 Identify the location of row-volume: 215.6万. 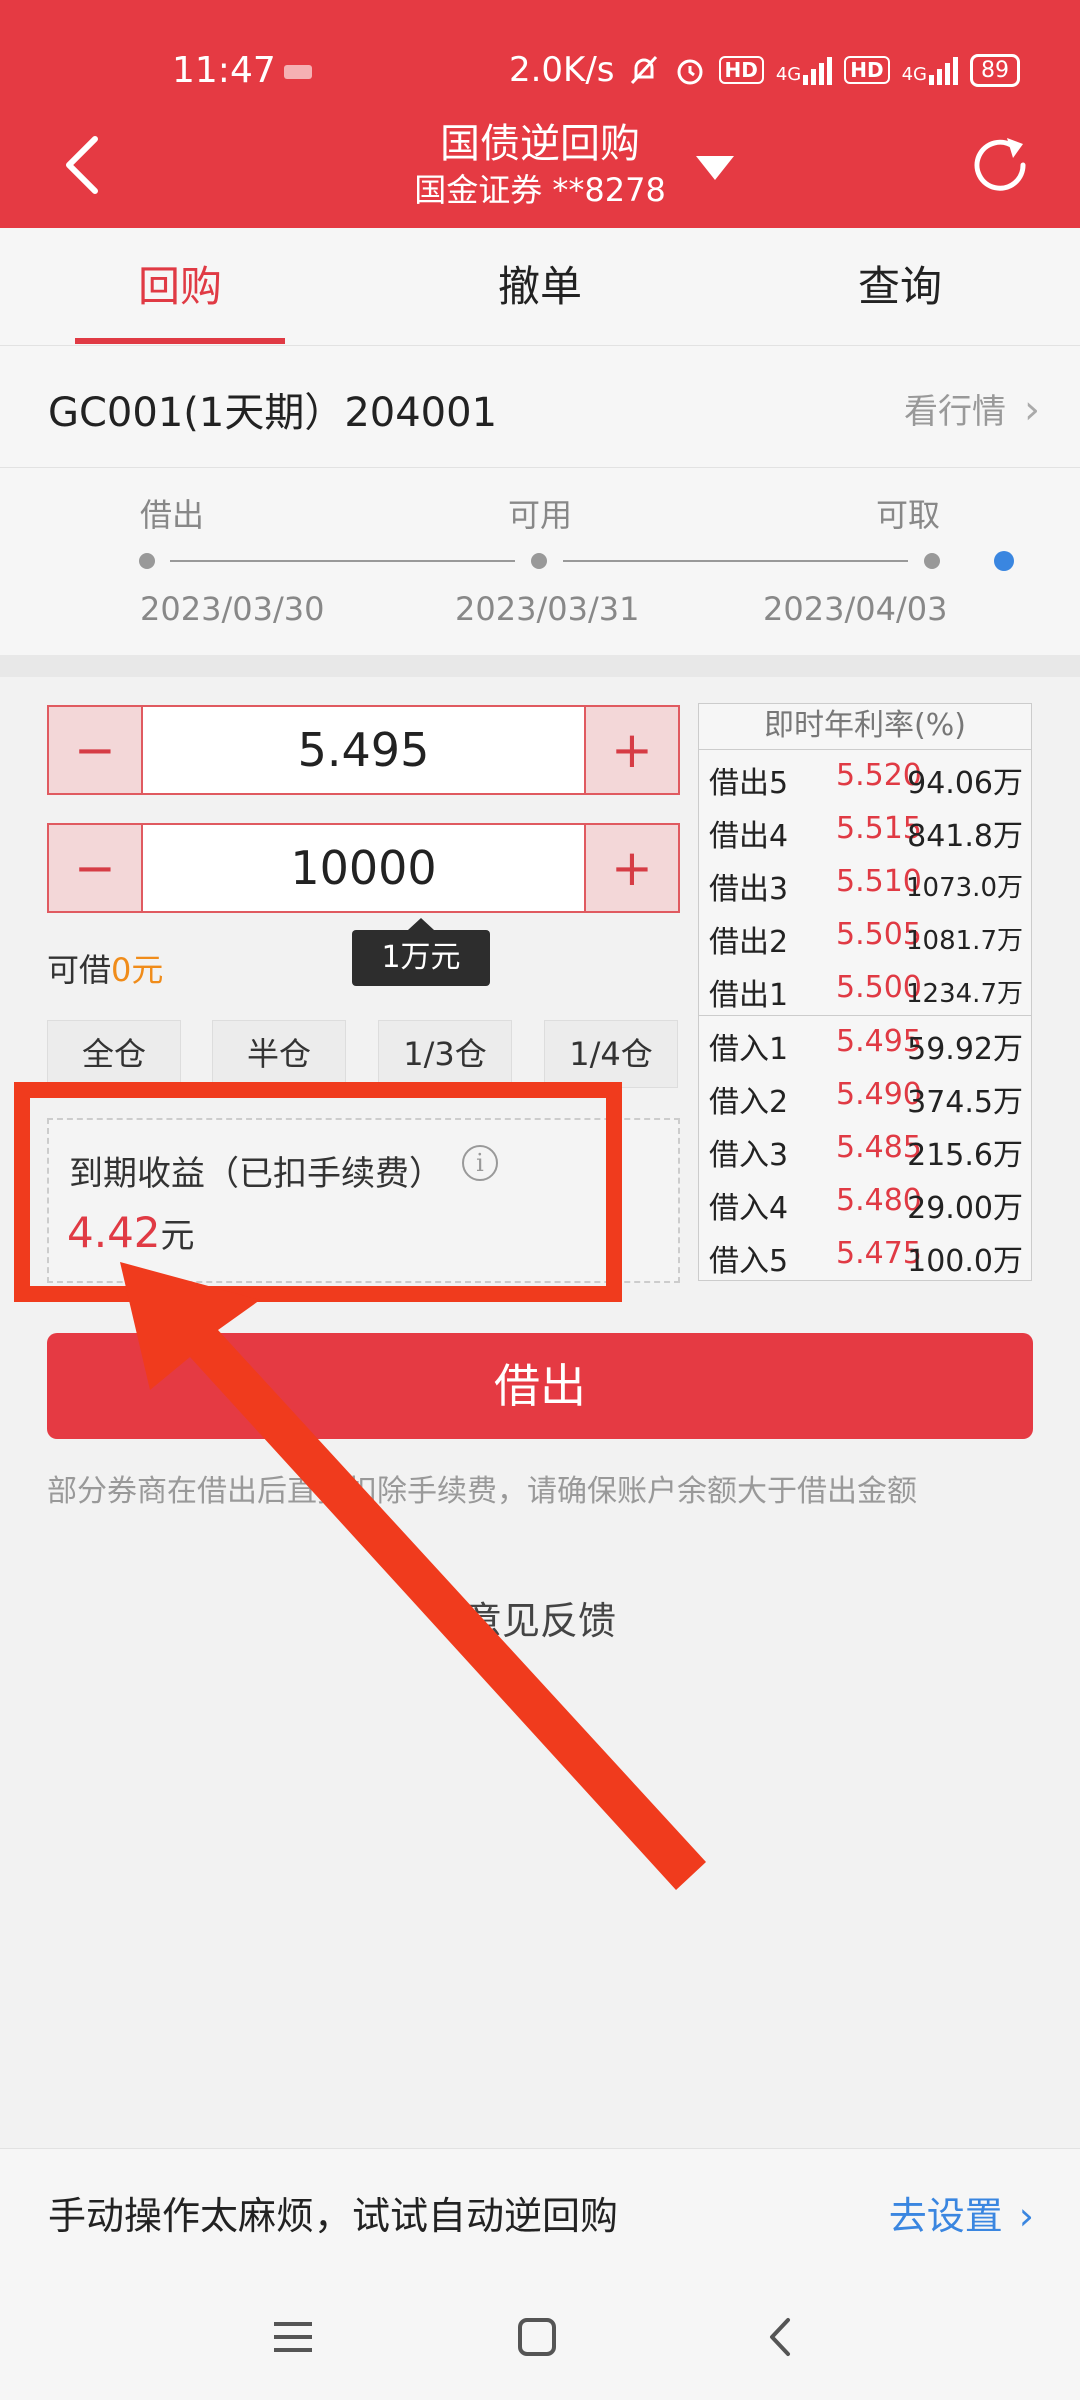
(965, 1155).